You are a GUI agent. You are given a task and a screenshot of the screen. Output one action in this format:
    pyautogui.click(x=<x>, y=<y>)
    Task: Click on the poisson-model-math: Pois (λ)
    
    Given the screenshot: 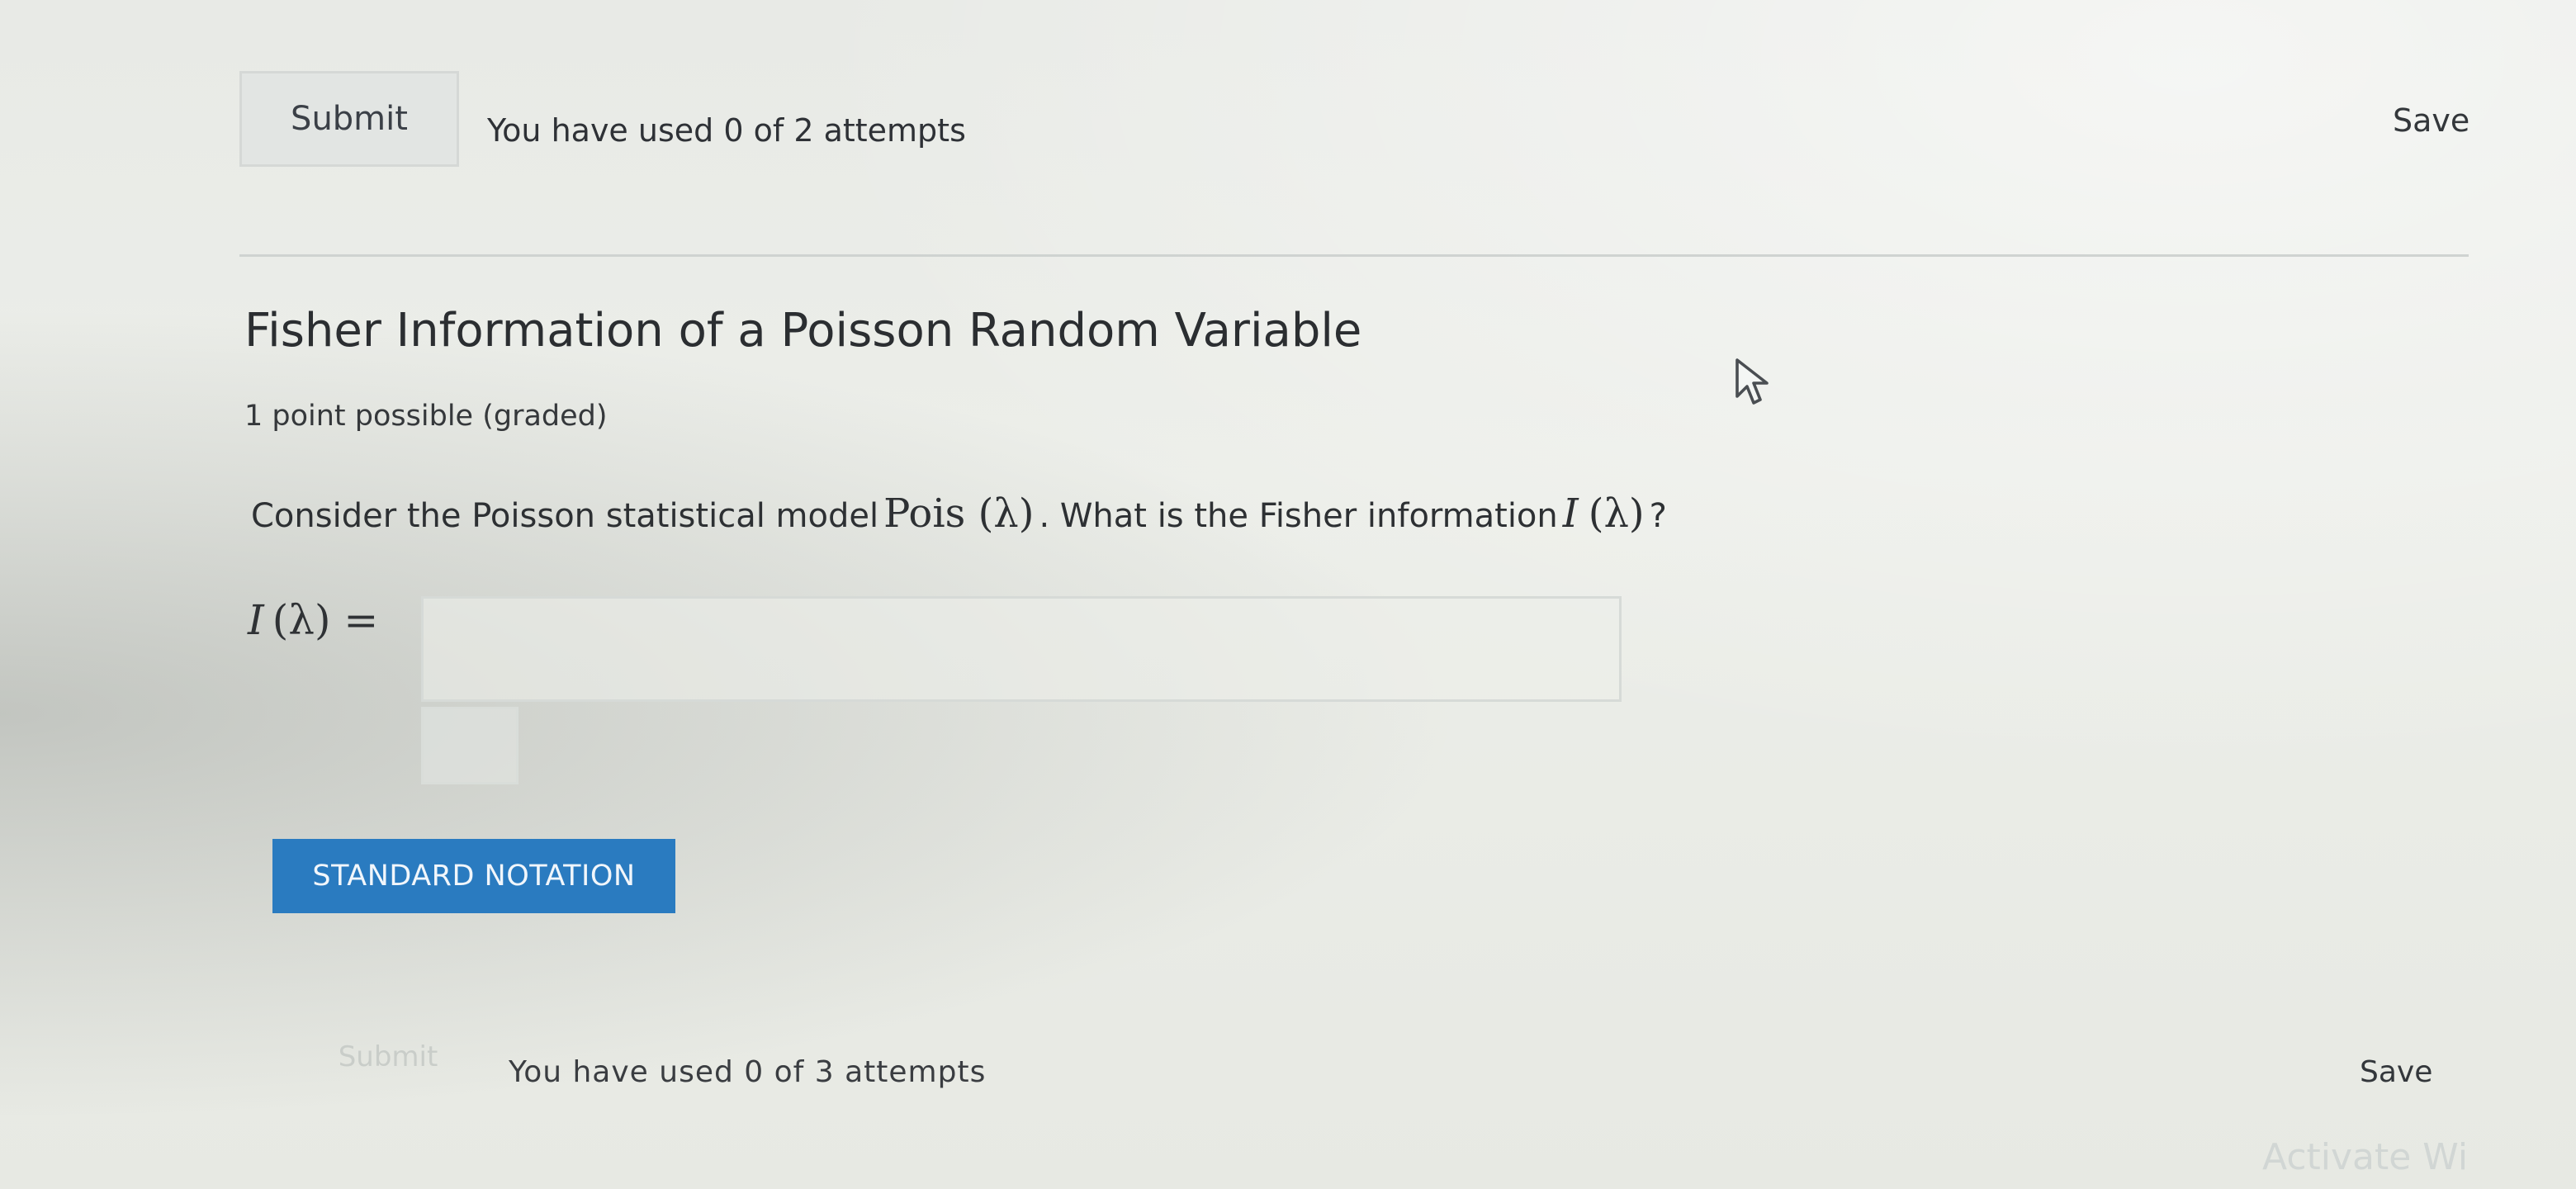 What is the action you would take?
    pyautogui.click(x=959, y=513)
    